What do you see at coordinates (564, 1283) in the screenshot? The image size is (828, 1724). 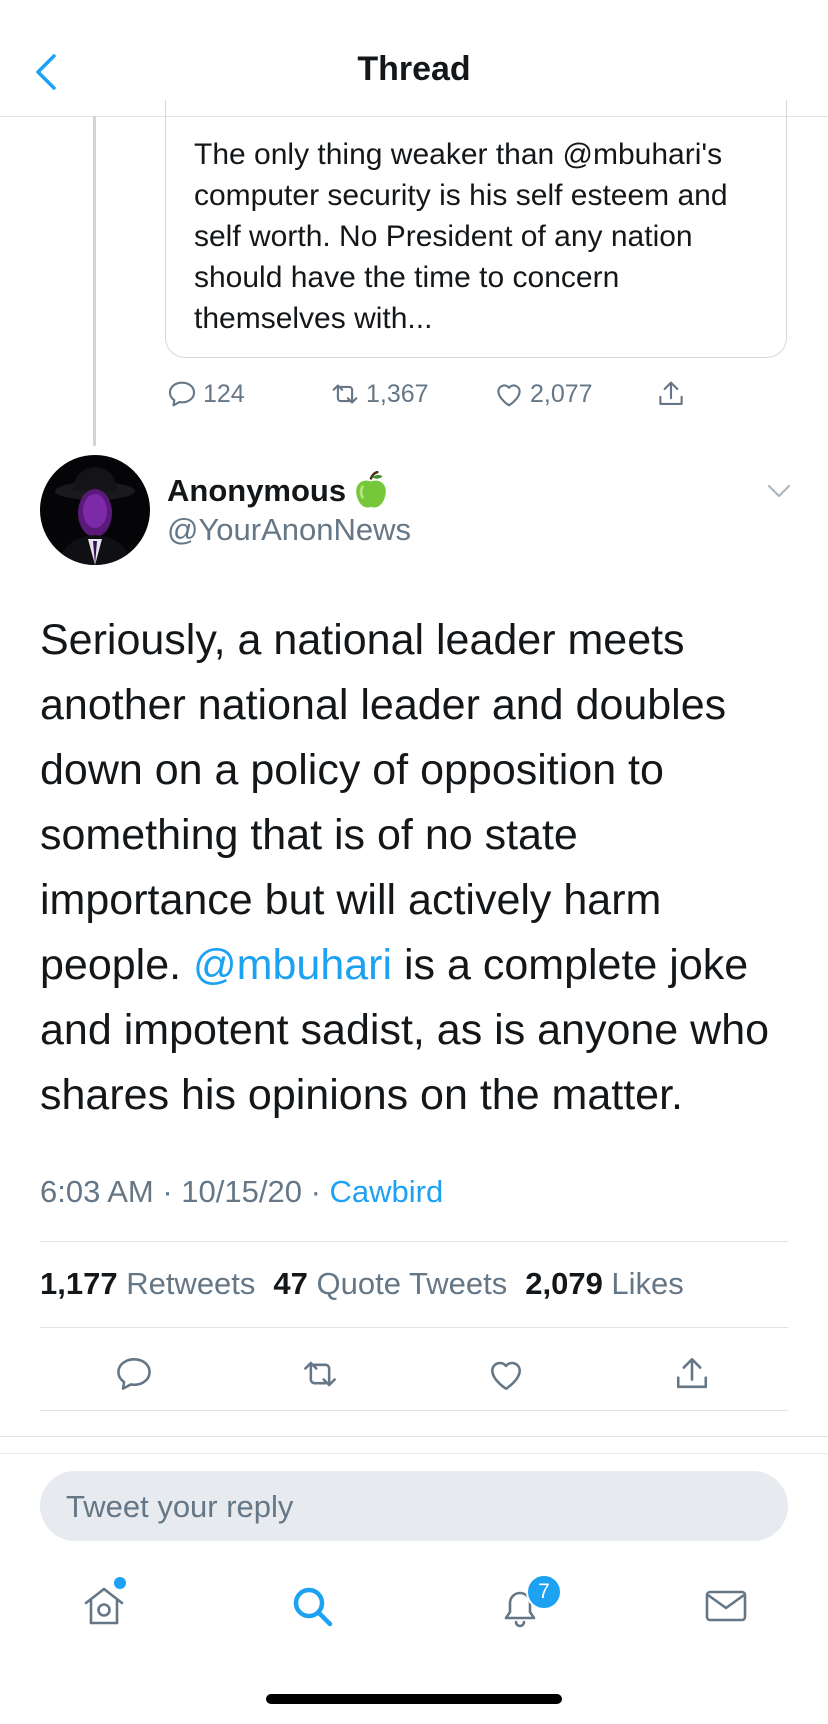 I see `likes-count: 2,079` at bounding box center [564, 1283].